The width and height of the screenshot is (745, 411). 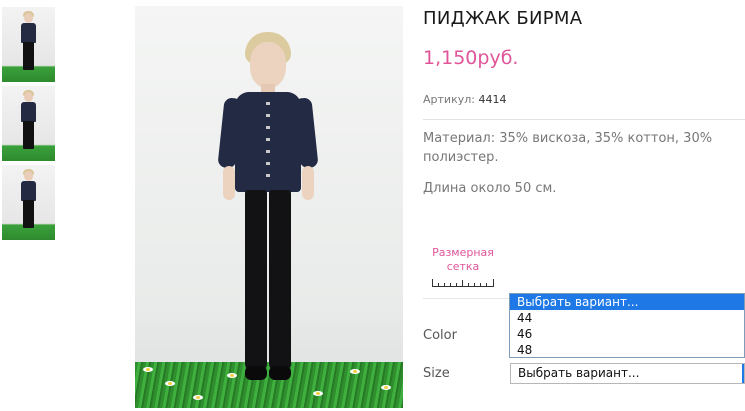 I want to click on color-option-48: 48, so click(x=627, y=350).